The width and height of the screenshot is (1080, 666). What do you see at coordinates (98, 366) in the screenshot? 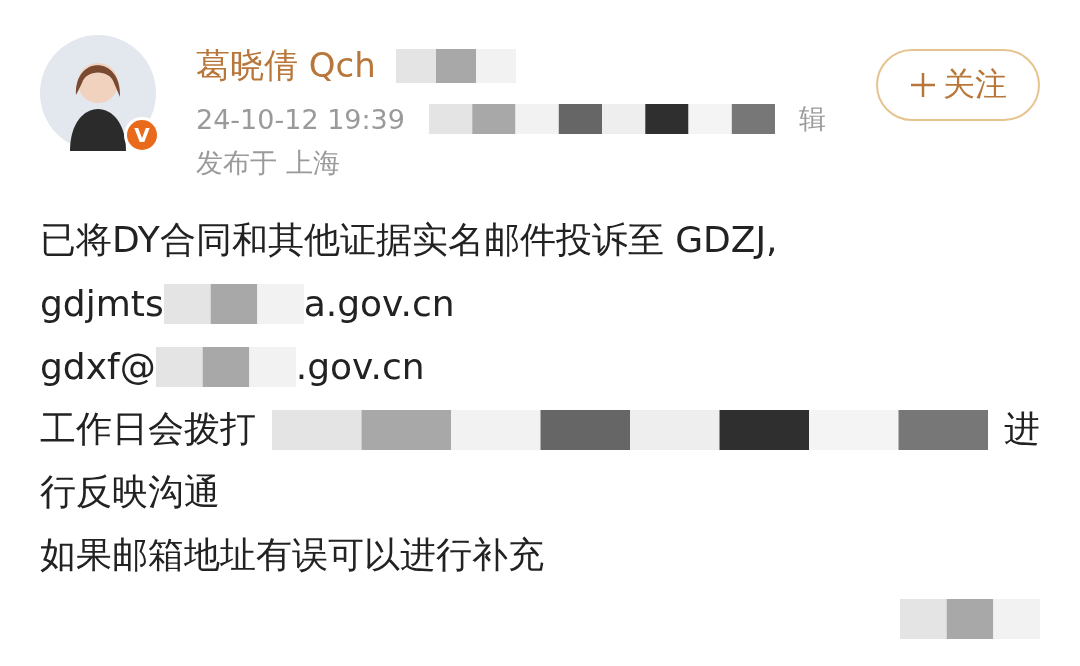
I see `post-text: gdxf@` at bounding box center [98, 366].